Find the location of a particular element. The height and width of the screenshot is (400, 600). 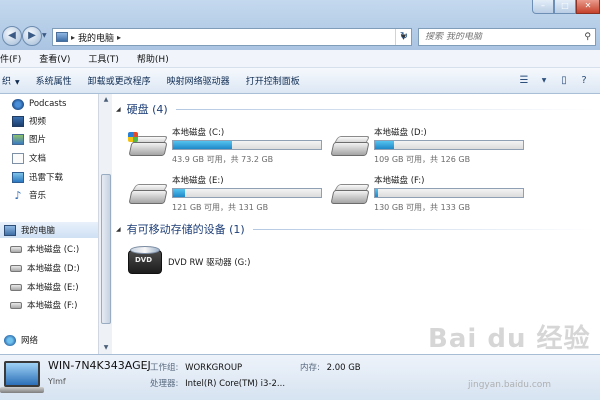

system-properties-button: 系统属性 is located at coordinates (54, 80).